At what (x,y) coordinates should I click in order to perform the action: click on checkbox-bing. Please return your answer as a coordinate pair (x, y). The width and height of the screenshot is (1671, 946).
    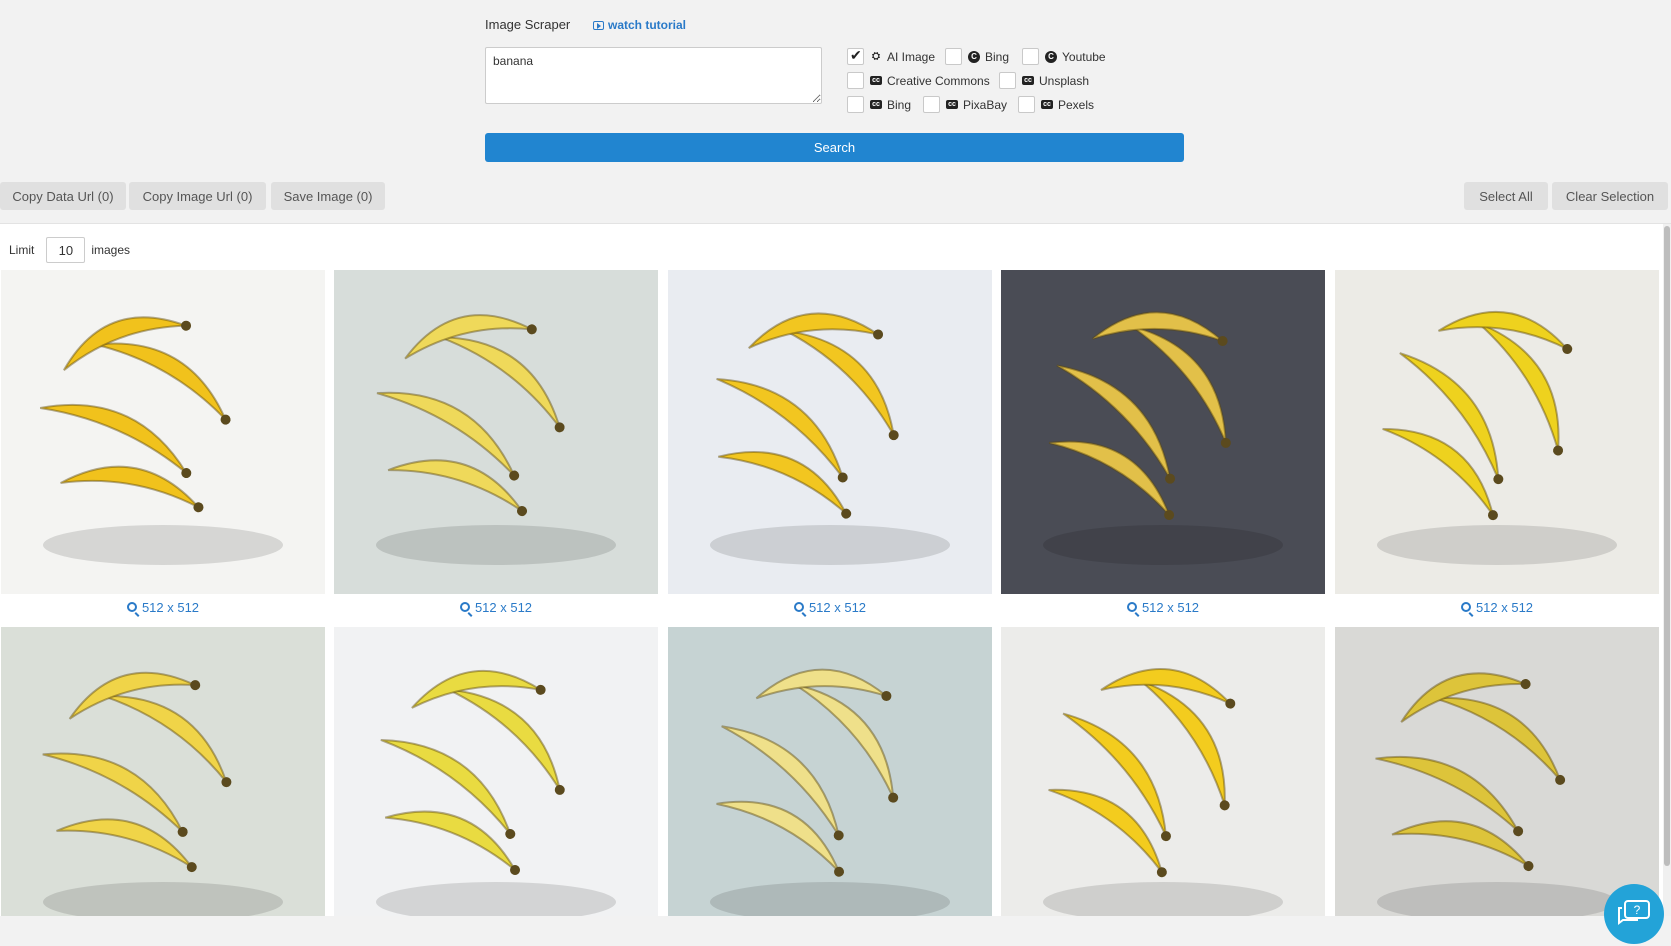
    Looking at the image, I should click on (953, 56).